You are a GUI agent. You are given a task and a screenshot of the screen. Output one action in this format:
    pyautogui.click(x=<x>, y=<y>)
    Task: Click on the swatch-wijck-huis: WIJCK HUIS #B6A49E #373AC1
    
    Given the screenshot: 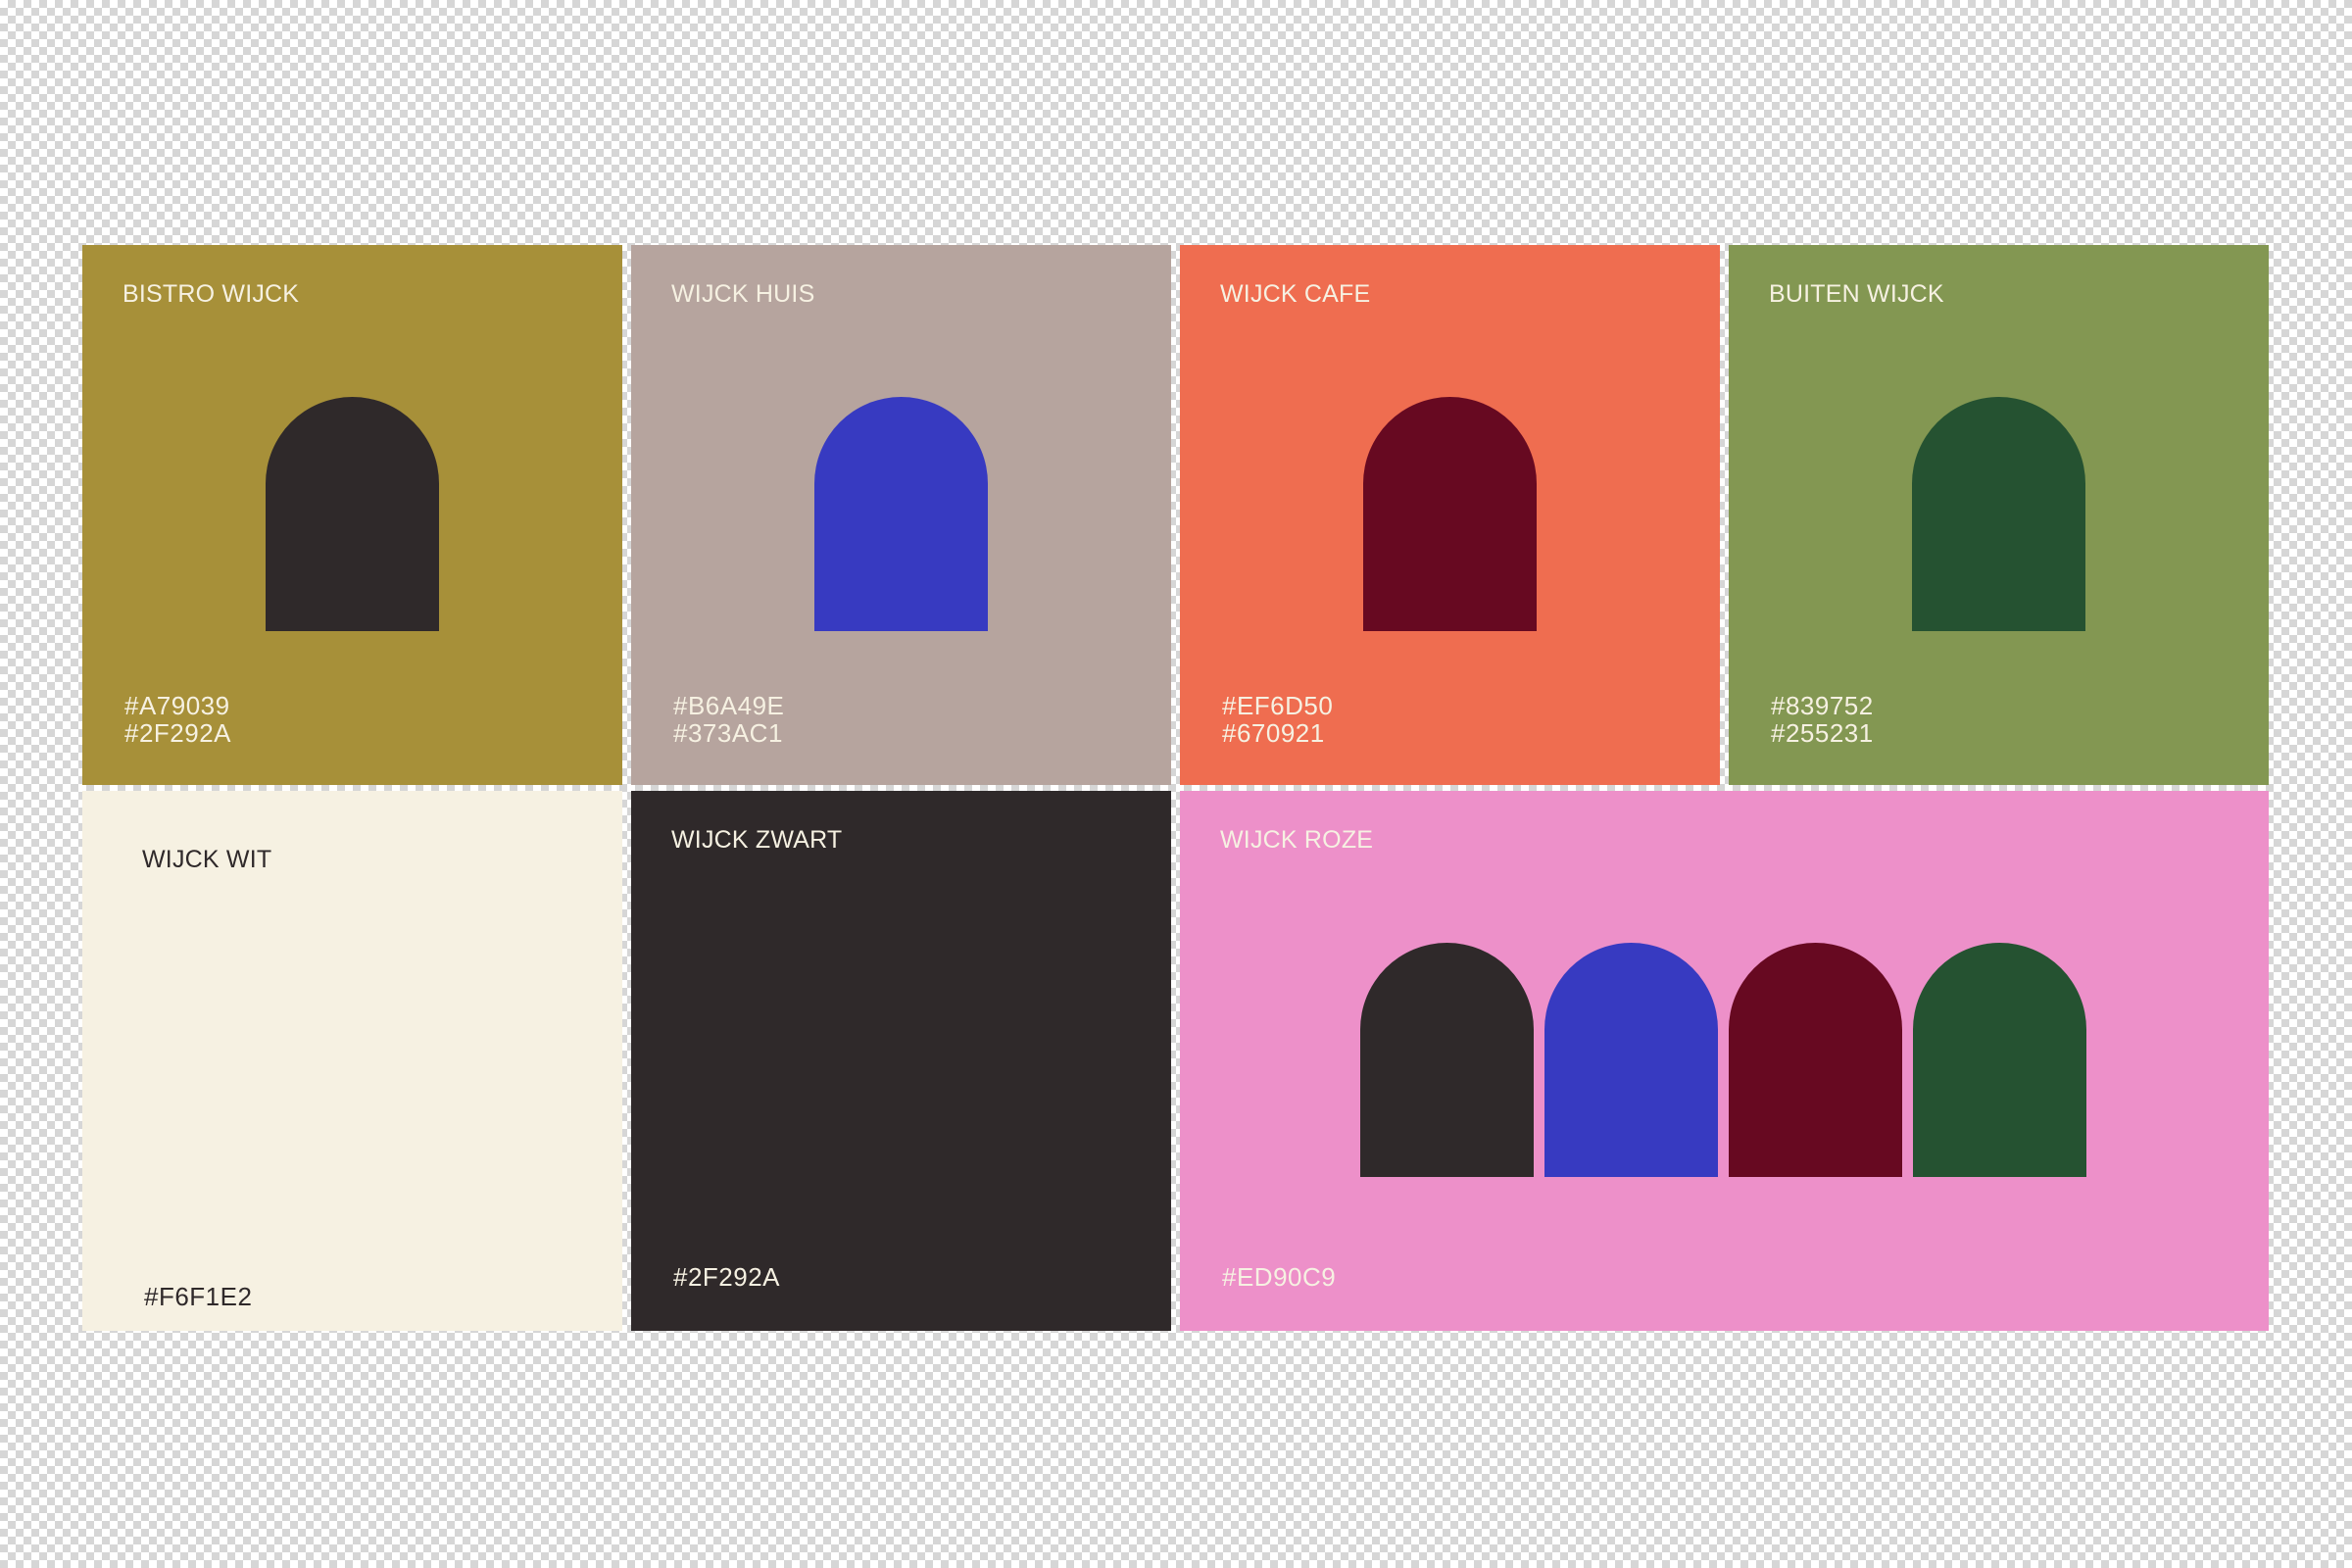 What is the action you would take?
    pyautogui.click(x=901, y=515)
    